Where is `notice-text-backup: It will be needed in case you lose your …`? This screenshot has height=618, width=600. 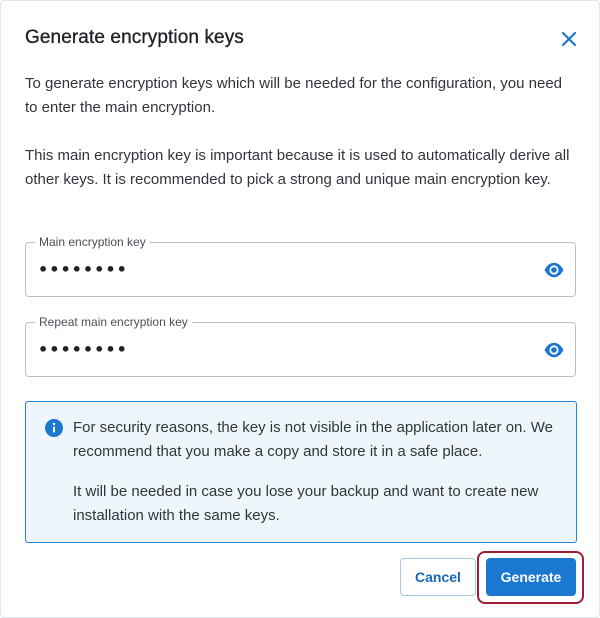
notice-text-backup: It will be needed in case you lose your … is located at coordinates (306, 503).